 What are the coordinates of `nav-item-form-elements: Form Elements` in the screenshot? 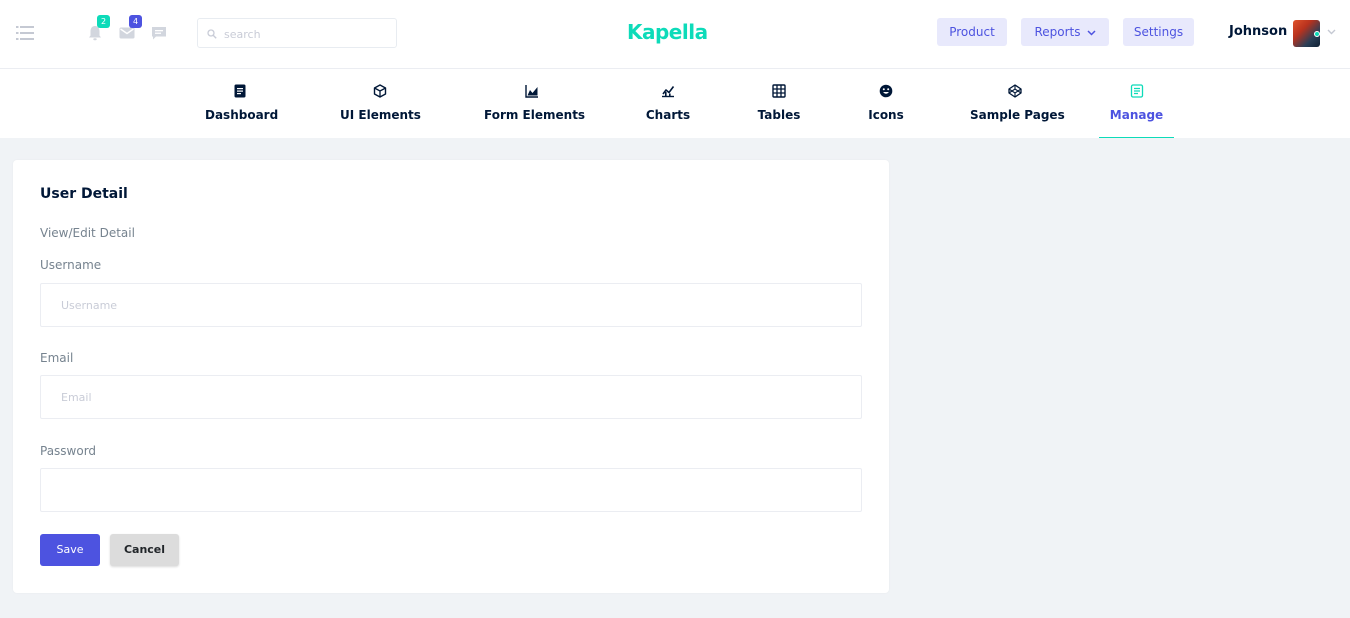 It's located at (535, 103).